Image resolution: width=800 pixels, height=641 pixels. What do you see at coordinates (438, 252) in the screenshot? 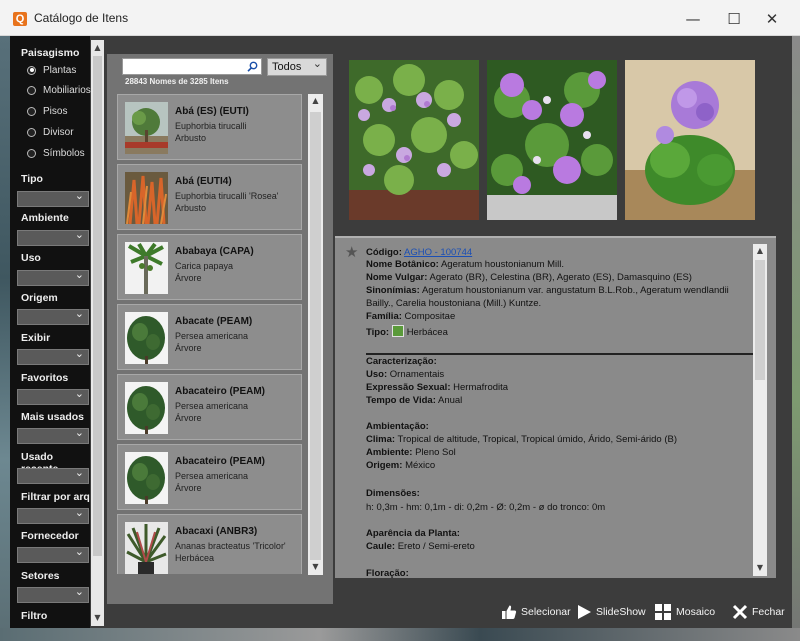
I see `codigo-link: AGHO - 100744` at bounding box center [438, 252].